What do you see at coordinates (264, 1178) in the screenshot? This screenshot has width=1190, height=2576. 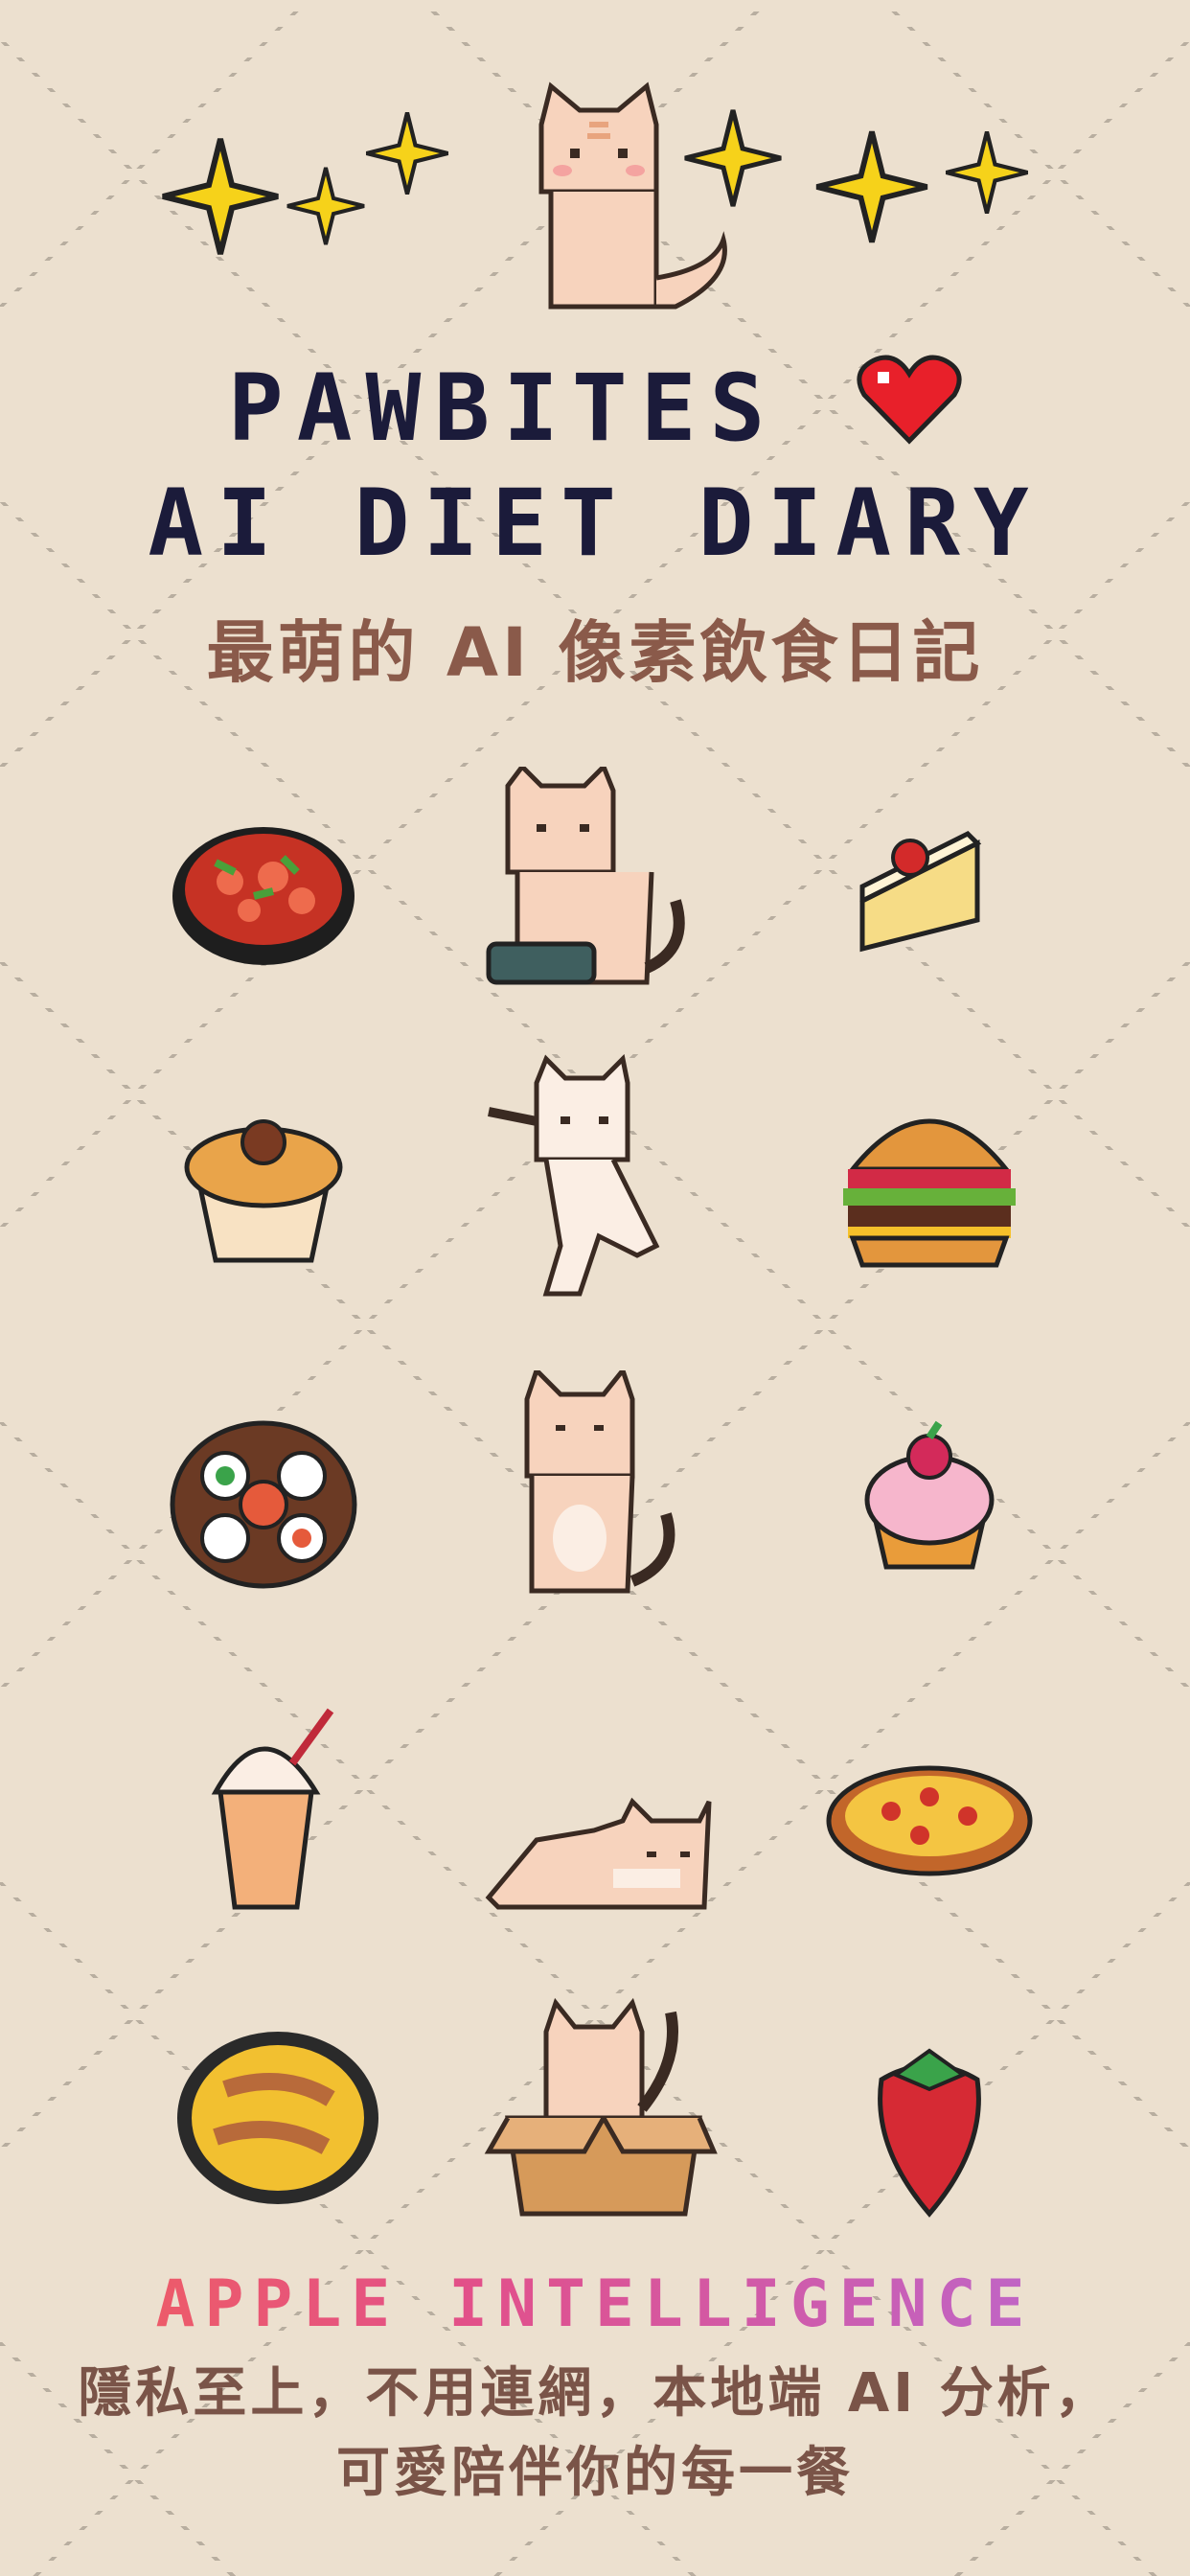 I see `muffin-icon` at bounding box center [264, 1178].